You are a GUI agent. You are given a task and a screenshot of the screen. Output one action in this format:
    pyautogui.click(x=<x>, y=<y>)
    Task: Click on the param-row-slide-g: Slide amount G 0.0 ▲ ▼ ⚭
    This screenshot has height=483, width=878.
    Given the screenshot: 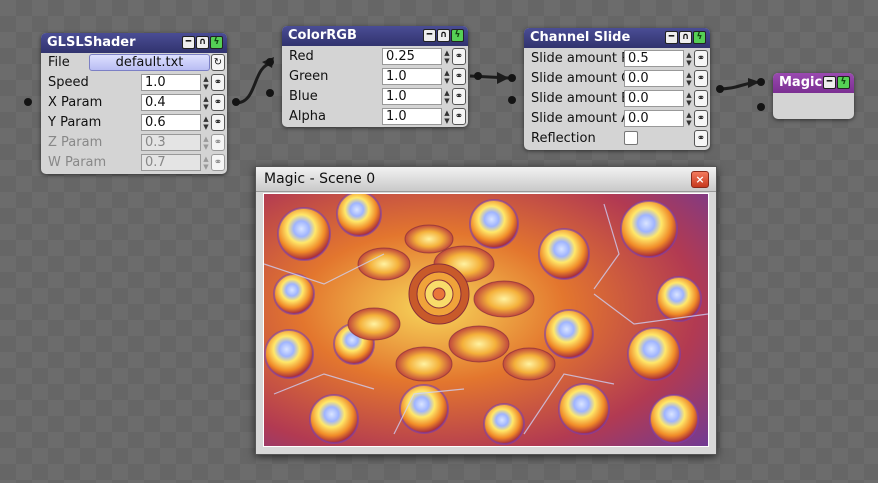 What is the action you would take?
    pyautogui.click(x=617, y=79)
    